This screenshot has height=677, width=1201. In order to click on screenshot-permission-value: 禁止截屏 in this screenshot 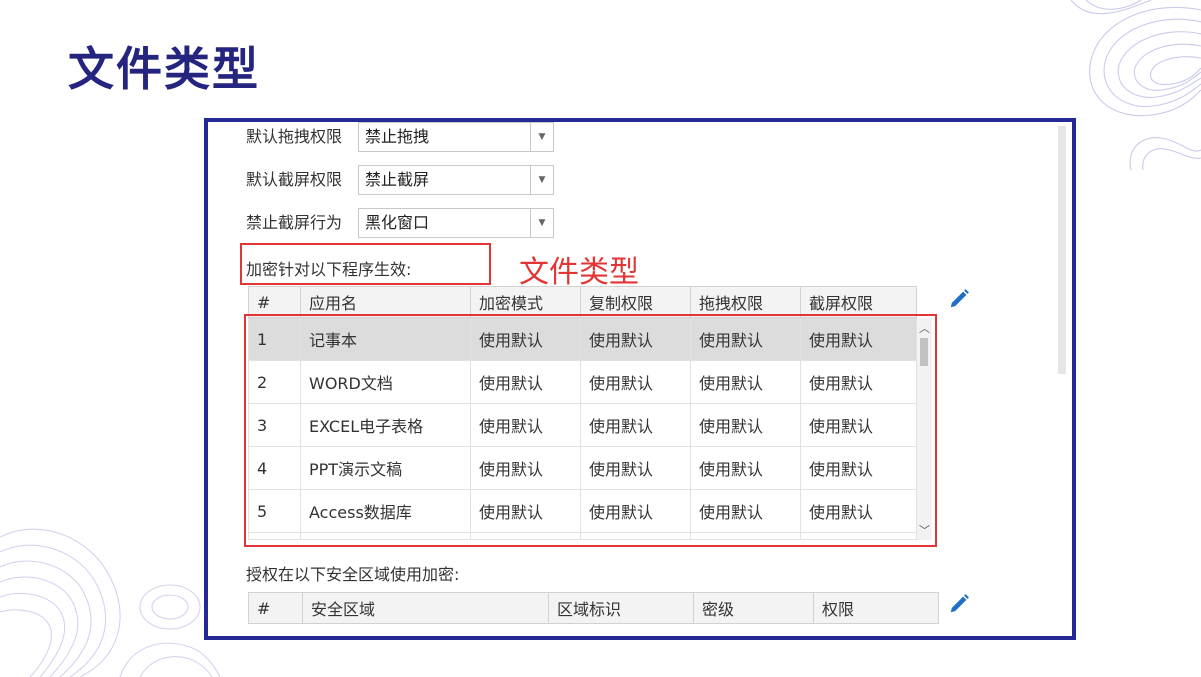, I will do `click(397, 179)`.